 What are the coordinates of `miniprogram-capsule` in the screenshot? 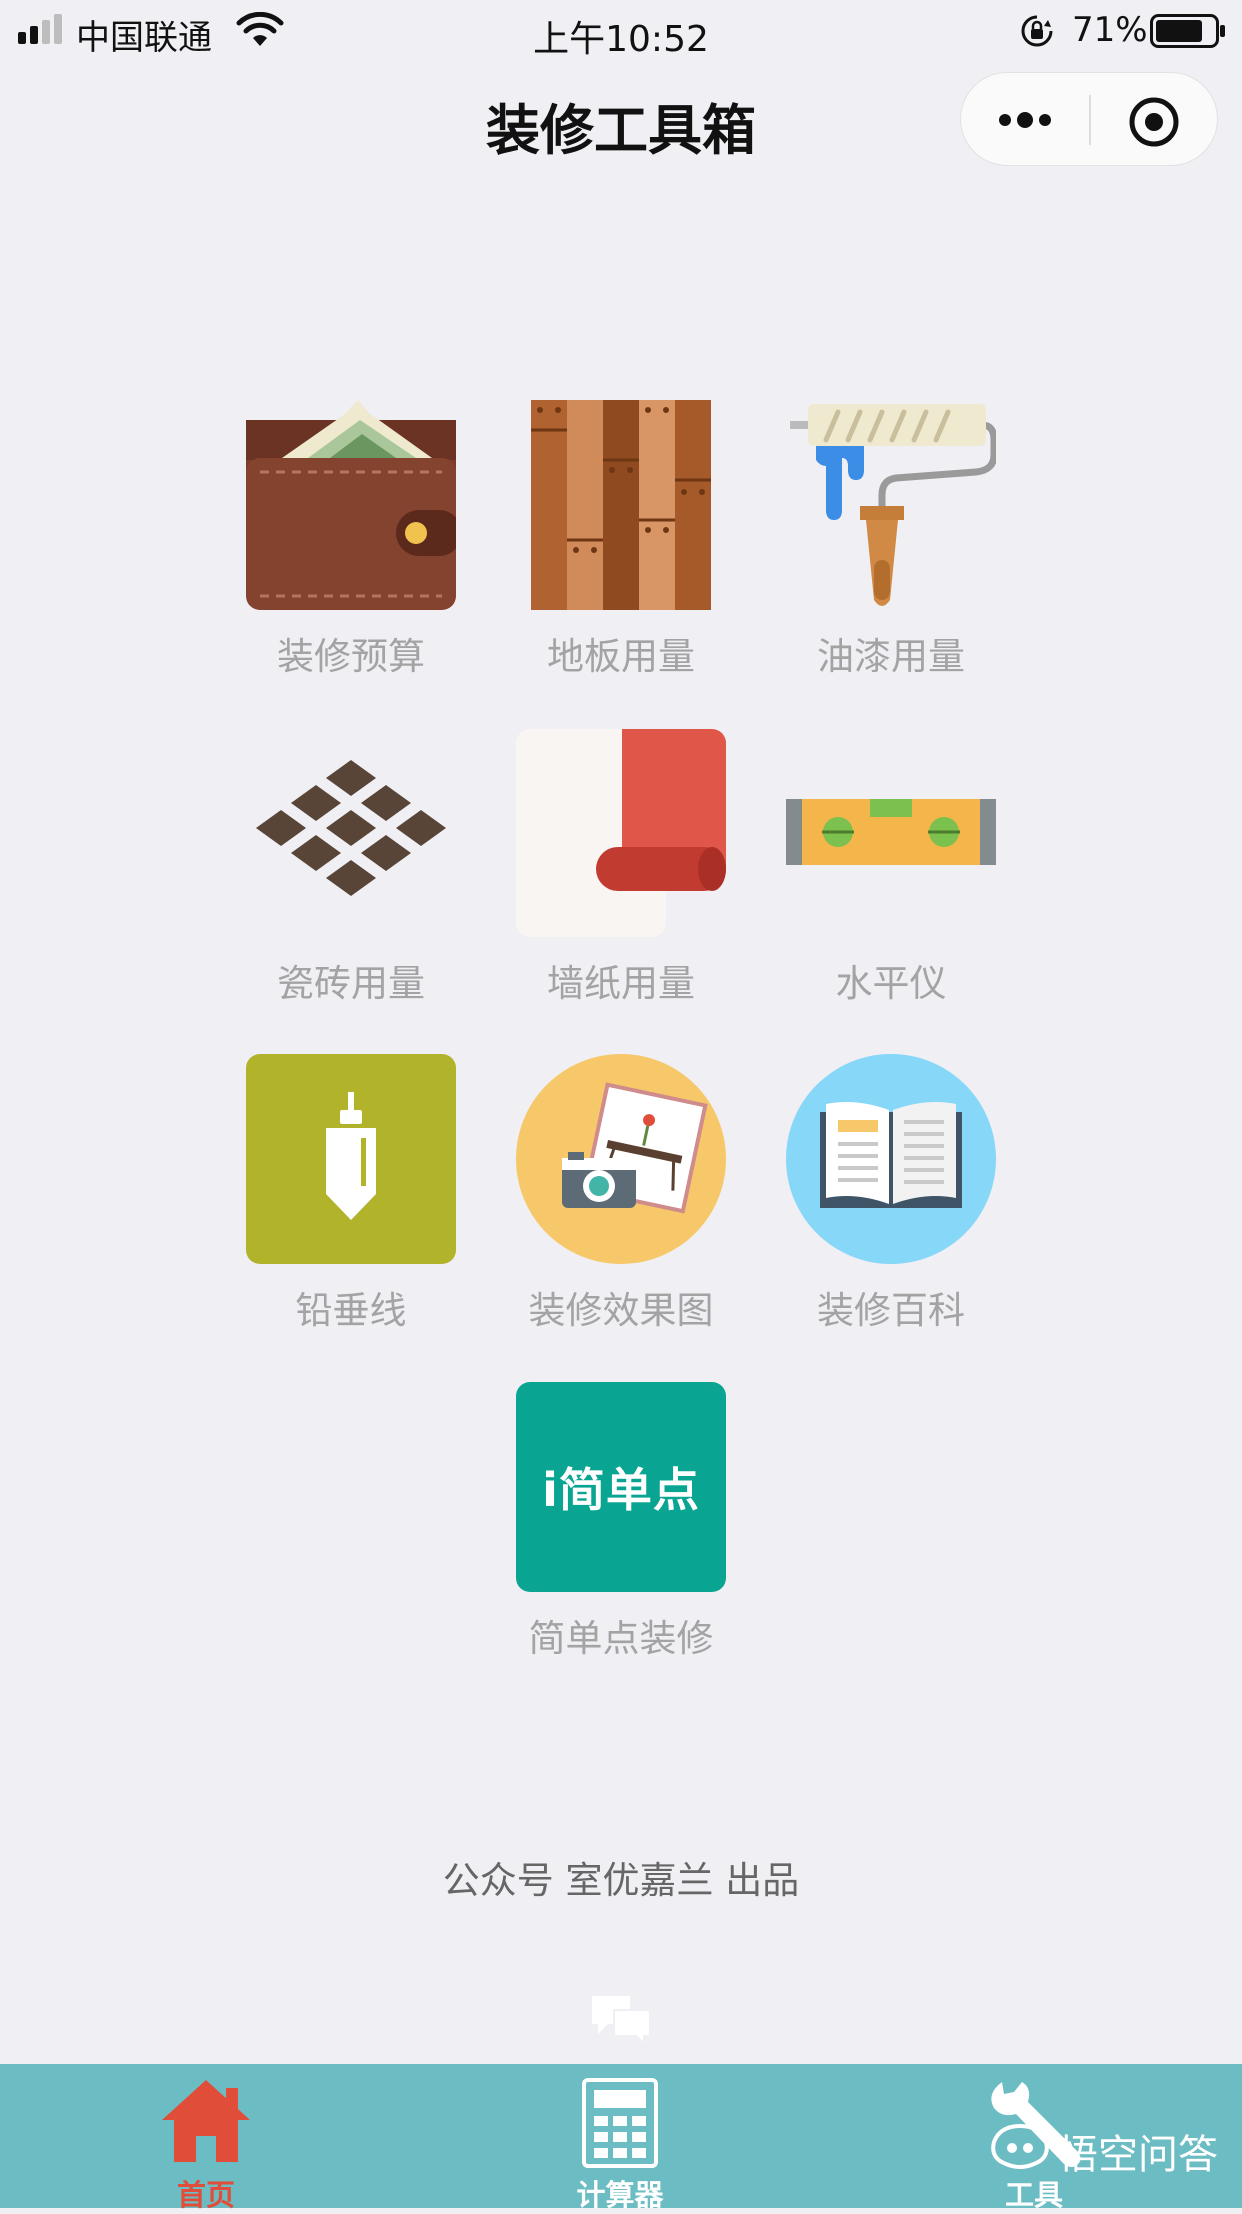 It's located at (1089, 119).